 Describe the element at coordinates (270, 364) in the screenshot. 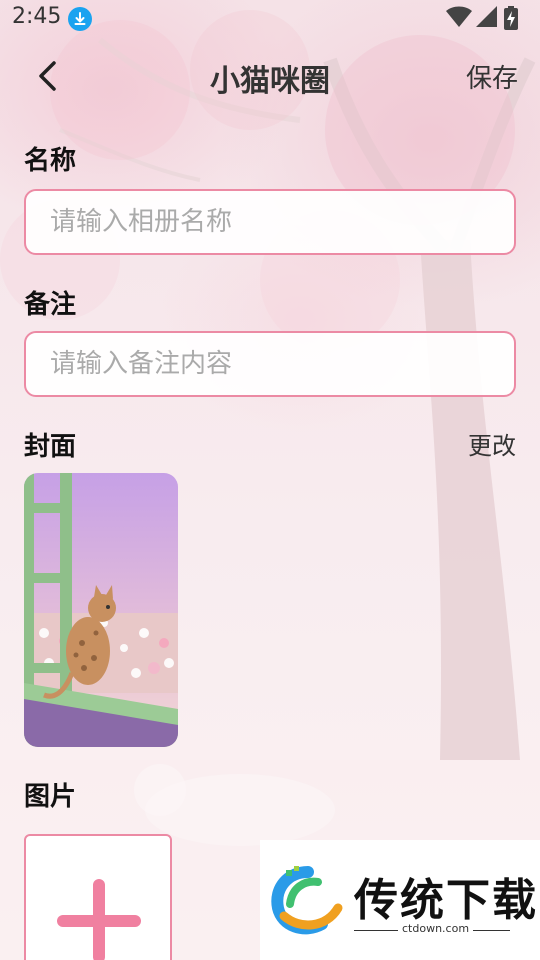

I see `note-input` at that location.